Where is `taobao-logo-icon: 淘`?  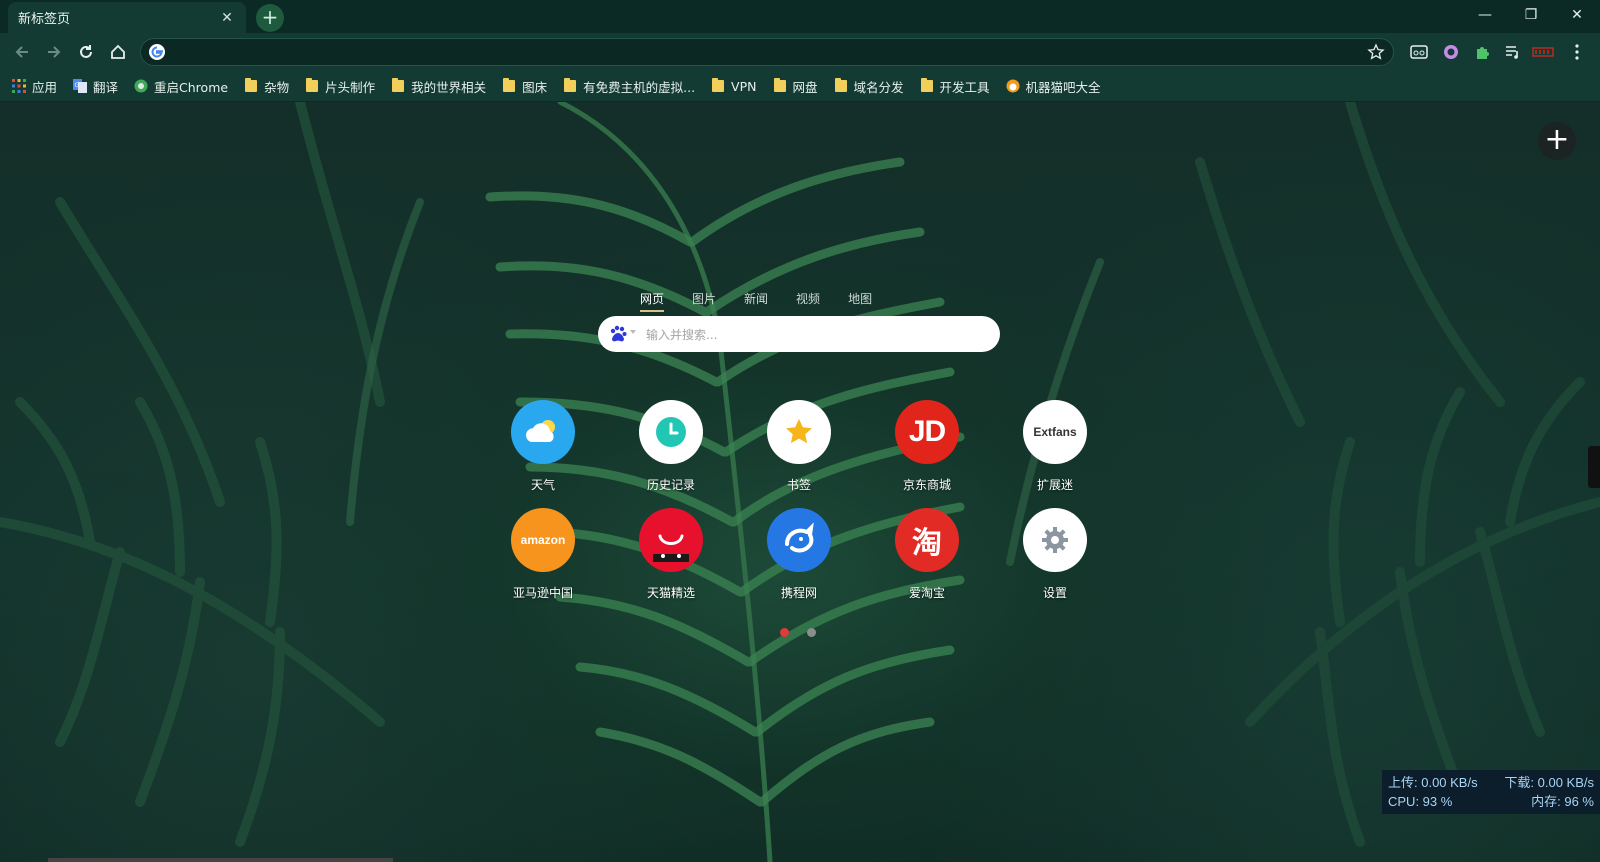
taobao-logo-icon: 淘 is located at coordinates (927, 540).